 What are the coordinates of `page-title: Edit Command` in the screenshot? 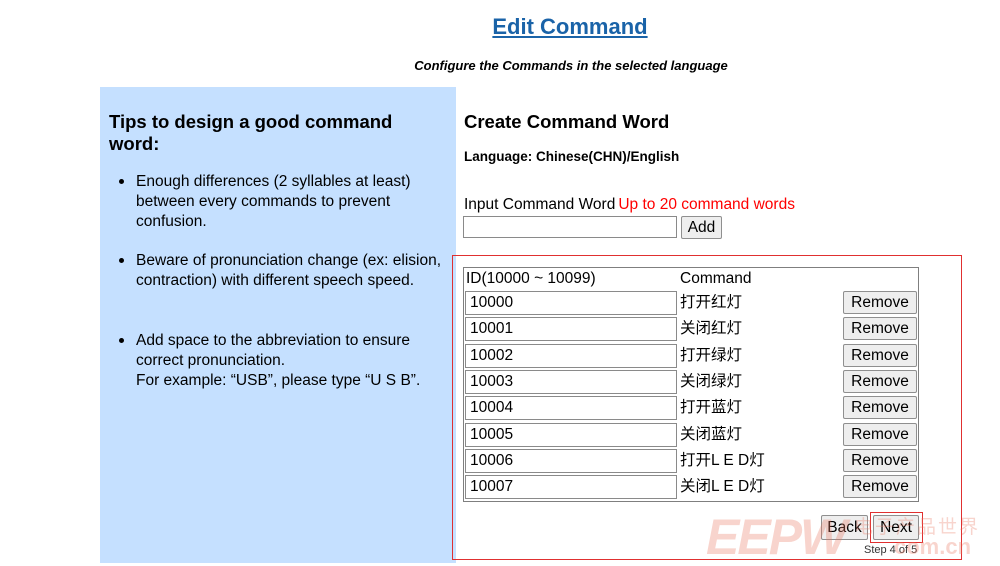 It's located at (570, 26).